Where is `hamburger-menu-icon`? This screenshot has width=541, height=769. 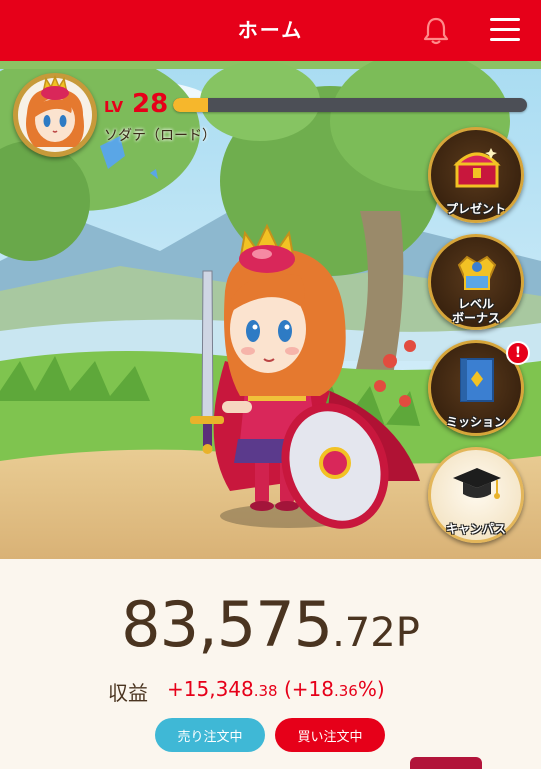 hamburger-menu-icon is located at coordinates (505, 30).